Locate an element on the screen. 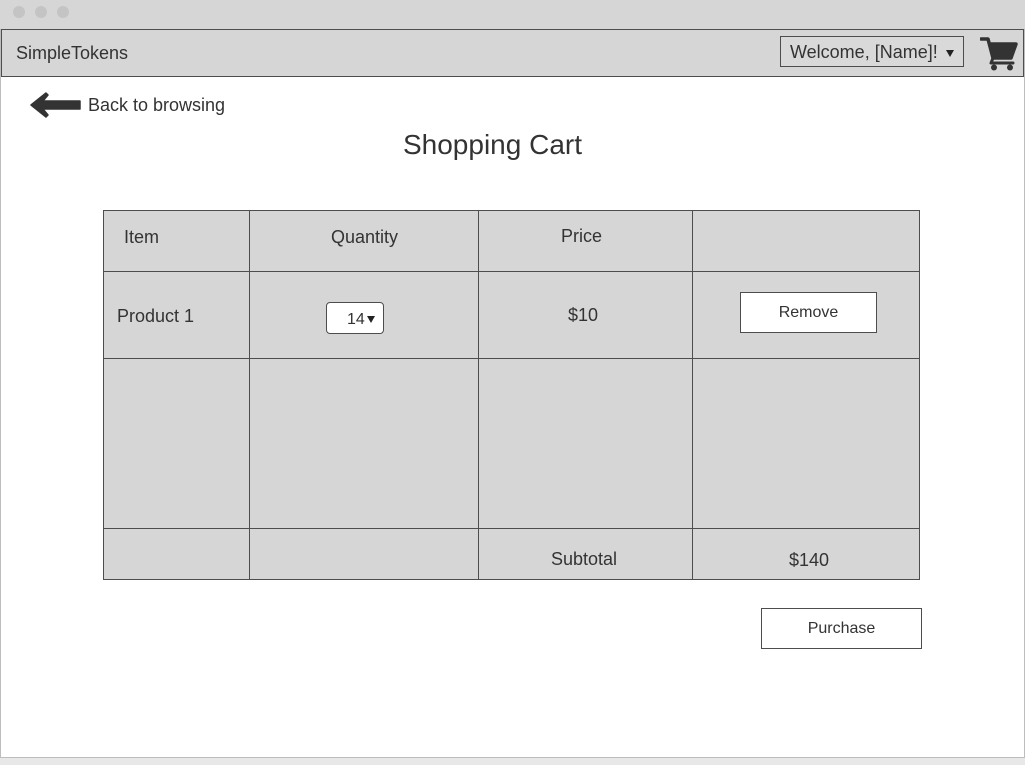 This screenshot has width=1025, height=765. column-header-quantity: Quantity is located at coordinates (365, 237).